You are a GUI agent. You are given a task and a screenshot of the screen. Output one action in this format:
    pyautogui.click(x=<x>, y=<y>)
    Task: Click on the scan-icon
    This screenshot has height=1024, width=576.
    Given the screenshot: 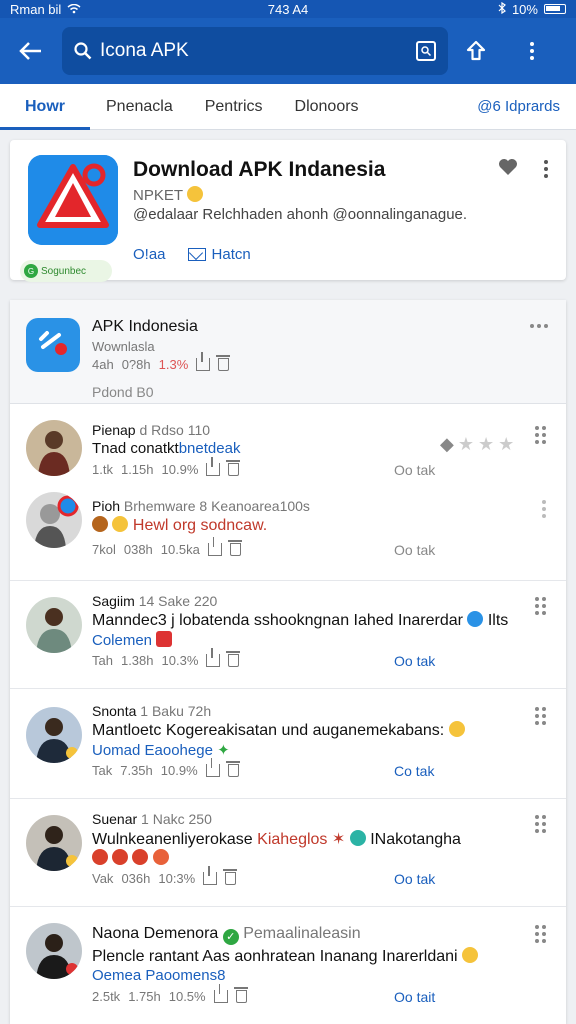 What is the action you would take?
    pyautogui.click(x=426, y=51)
    